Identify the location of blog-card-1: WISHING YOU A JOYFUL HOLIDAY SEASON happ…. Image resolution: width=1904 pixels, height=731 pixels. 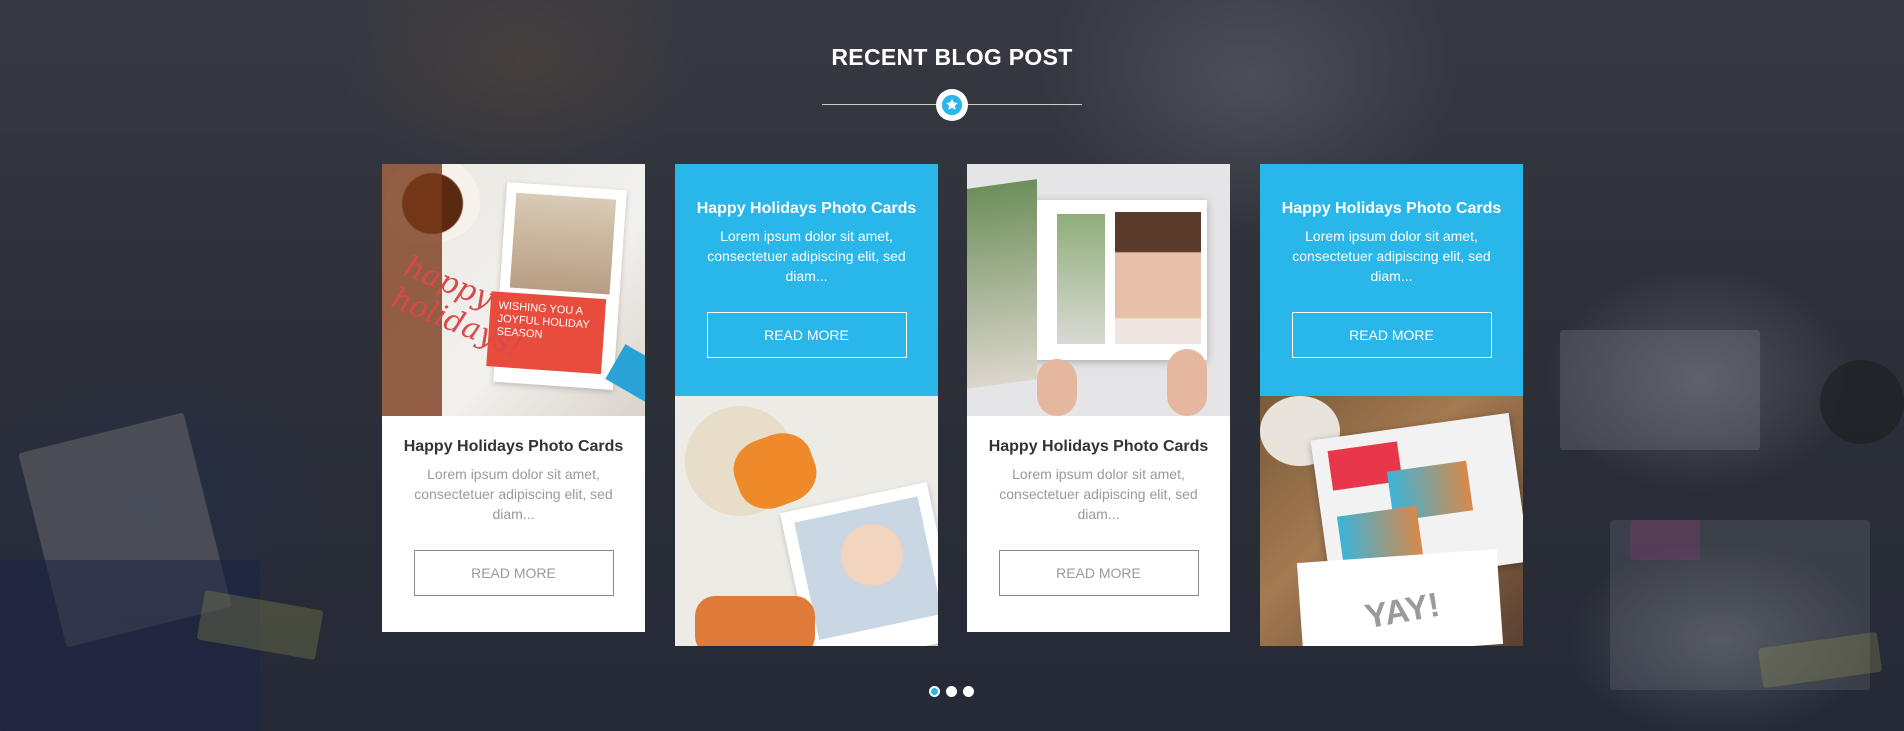
(513, 398).